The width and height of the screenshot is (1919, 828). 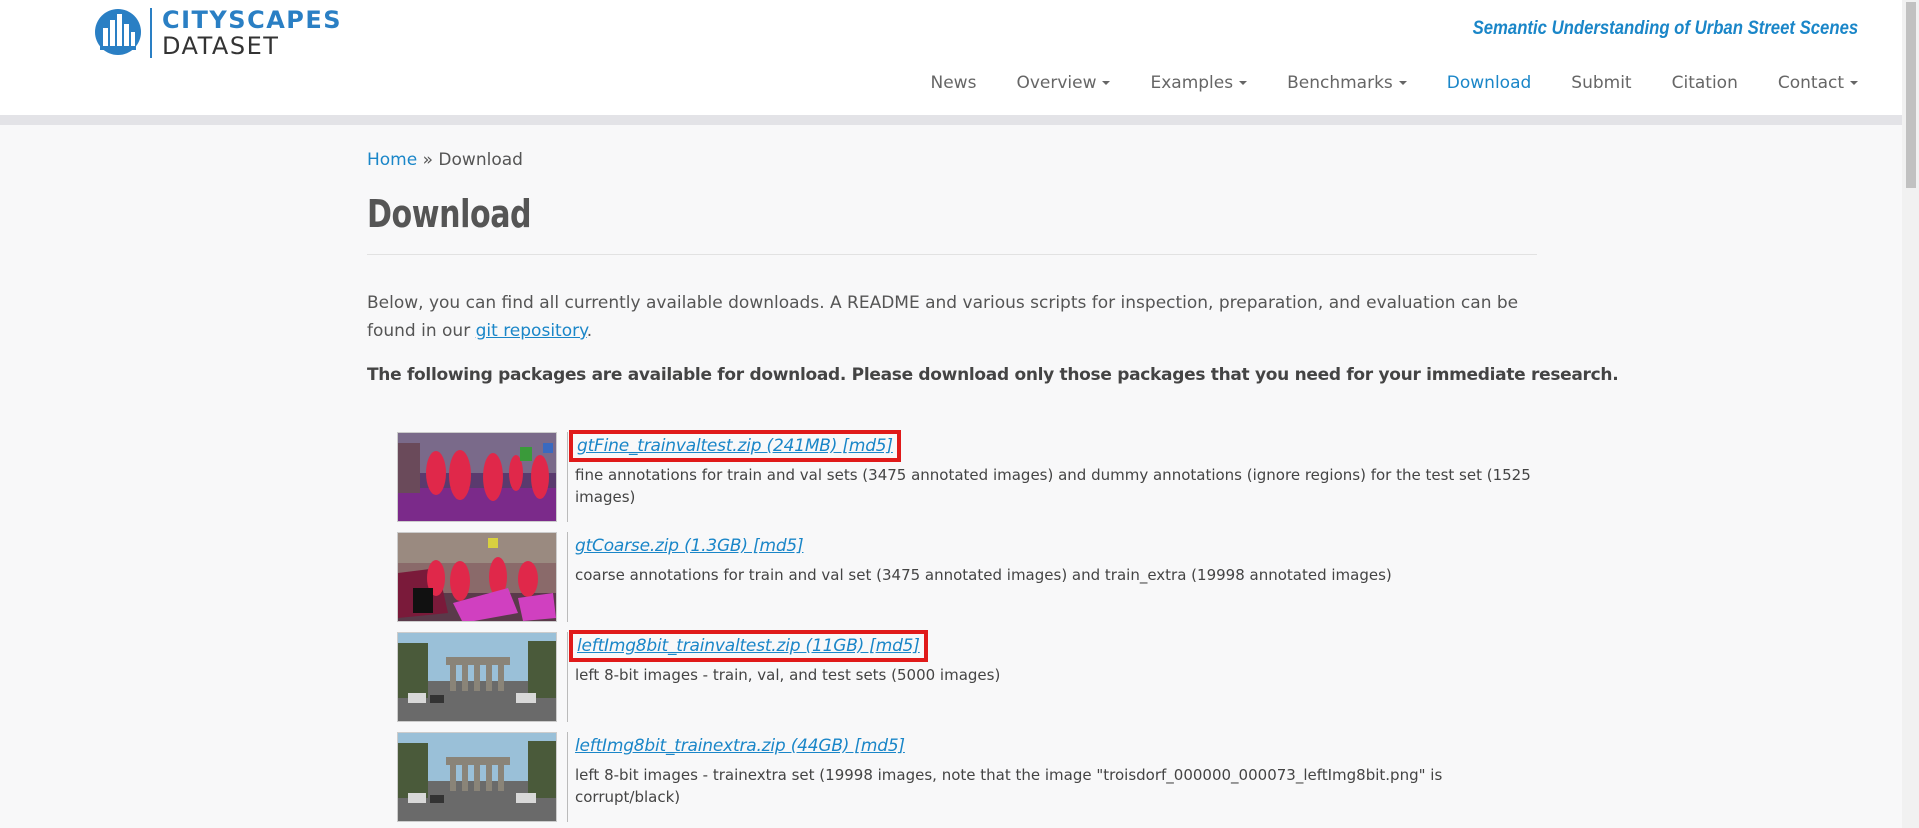 I want to click on logo-line-1: CITYSCAPES, so click(x=252, y=20).